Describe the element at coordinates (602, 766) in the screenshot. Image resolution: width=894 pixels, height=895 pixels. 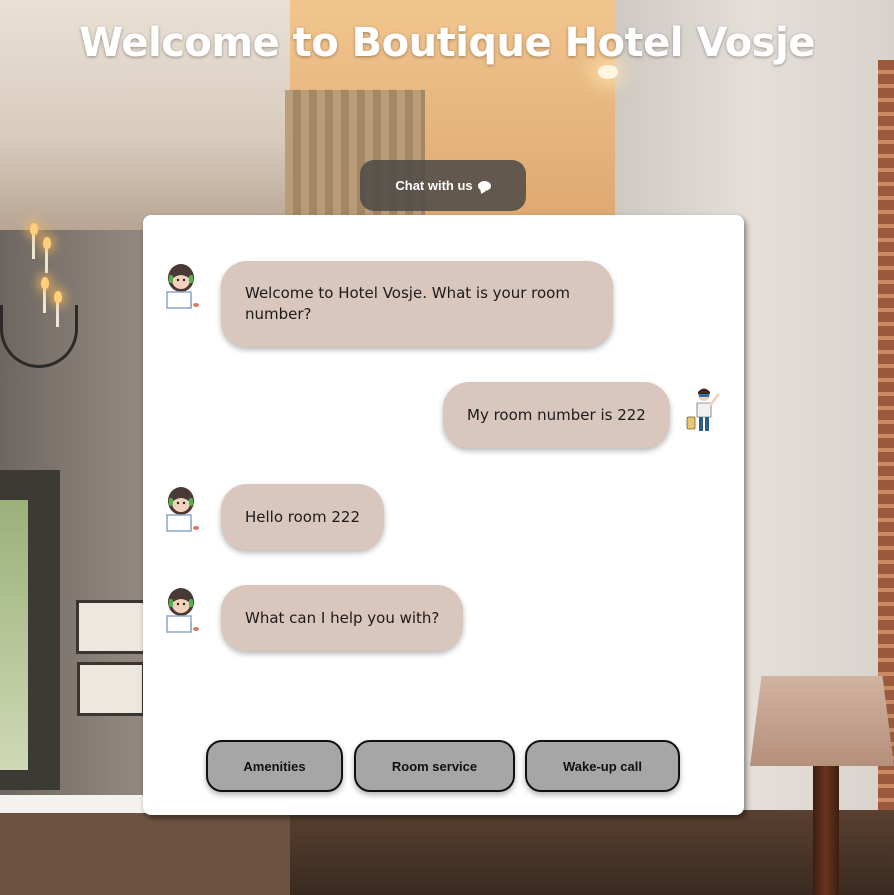
I see `wake-up-call-button: Wake-up call` at that location.